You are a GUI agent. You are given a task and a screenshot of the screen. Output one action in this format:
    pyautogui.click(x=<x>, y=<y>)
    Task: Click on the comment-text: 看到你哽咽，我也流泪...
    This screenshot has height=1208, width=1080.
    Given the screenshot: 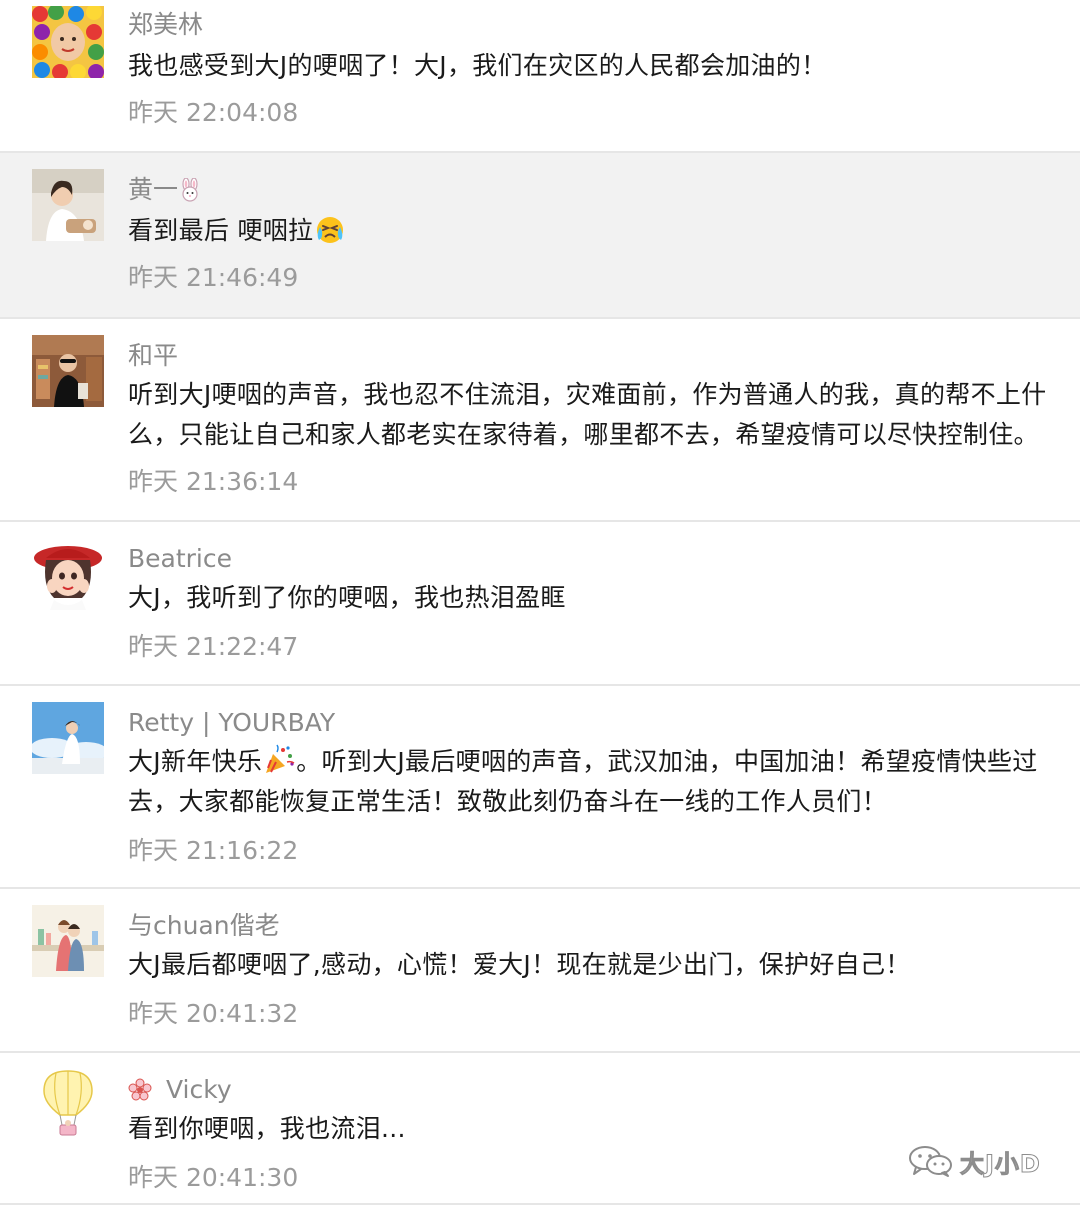 What is the action you would take?
    pyautogui.click(x=267, y=1128)
    